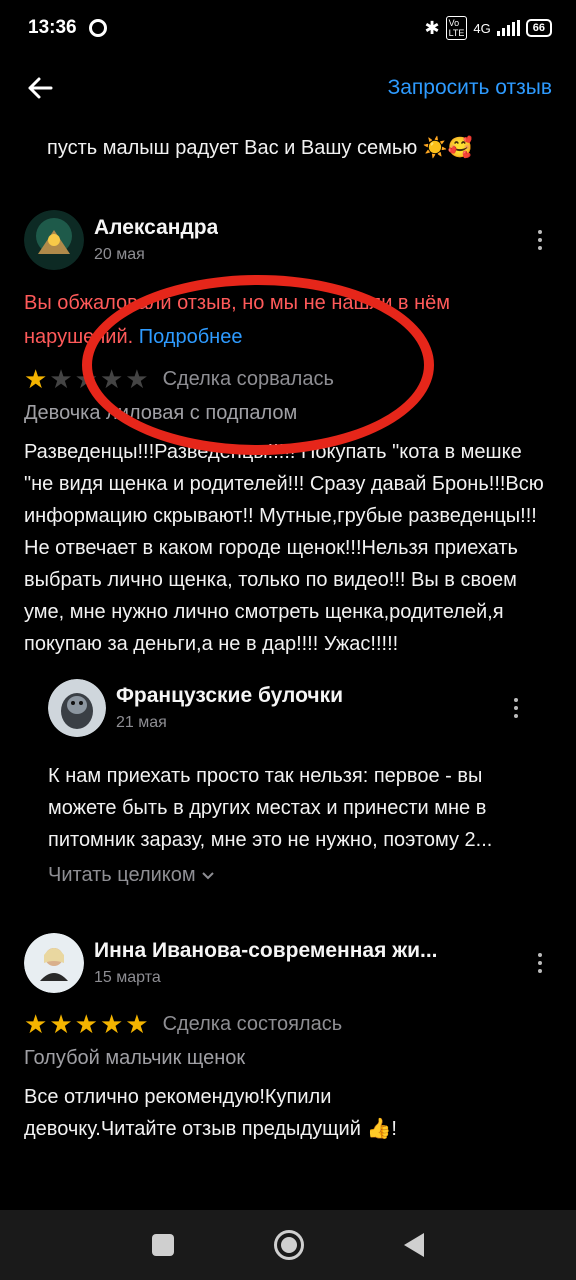 Image resolution: width=576 pixels, height=1280 pixels. What do you see at coordinates (191, 337) in the screenshot?
I see `more-details-link: Подробнее` at bounding box center [191, 337].